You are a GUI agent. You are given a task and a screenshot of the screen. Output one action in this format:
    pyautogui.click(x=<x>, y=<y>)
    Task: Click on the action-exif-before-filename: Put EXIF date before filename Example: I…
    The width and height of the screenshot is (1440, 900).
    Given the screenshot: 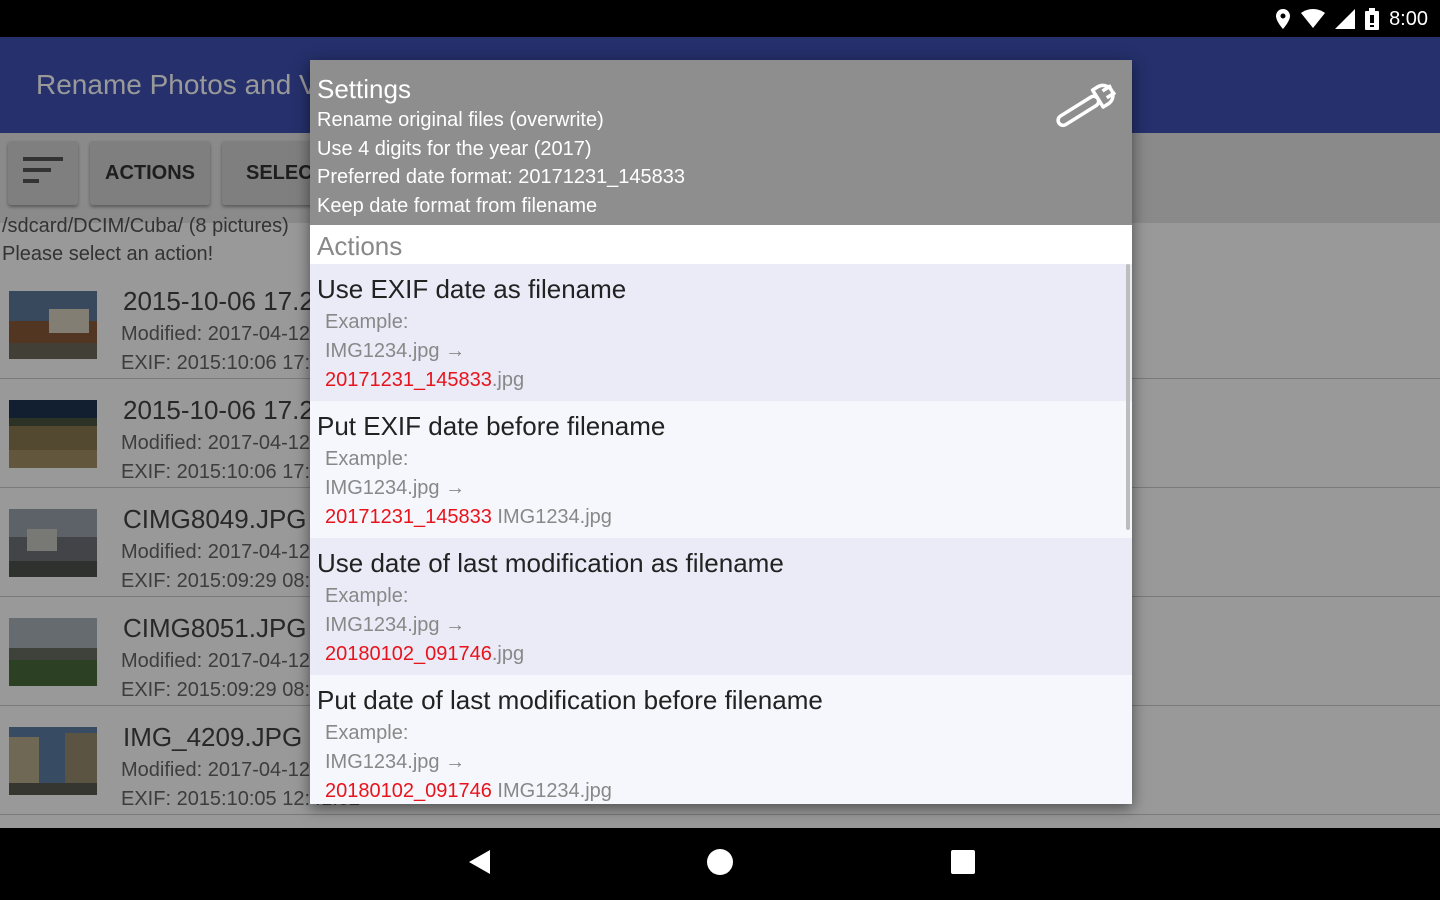 What is the action you would take?
    pyautogui.click(x=721, y=469)
    